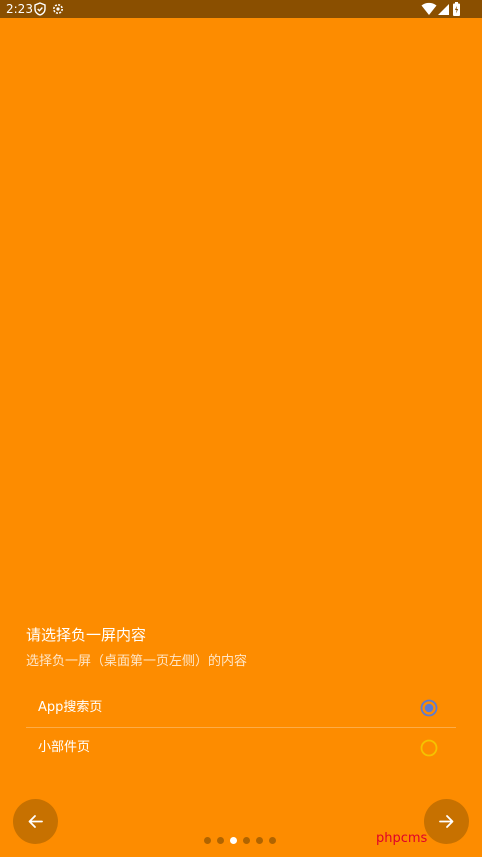 The width and height of the screenshot is (482, 857). Describe the element at coordinates (137, 661) in the screenshot. I see `page-subtitle: 选择负一屏（桌面第一页左侧）的内容` at that location.